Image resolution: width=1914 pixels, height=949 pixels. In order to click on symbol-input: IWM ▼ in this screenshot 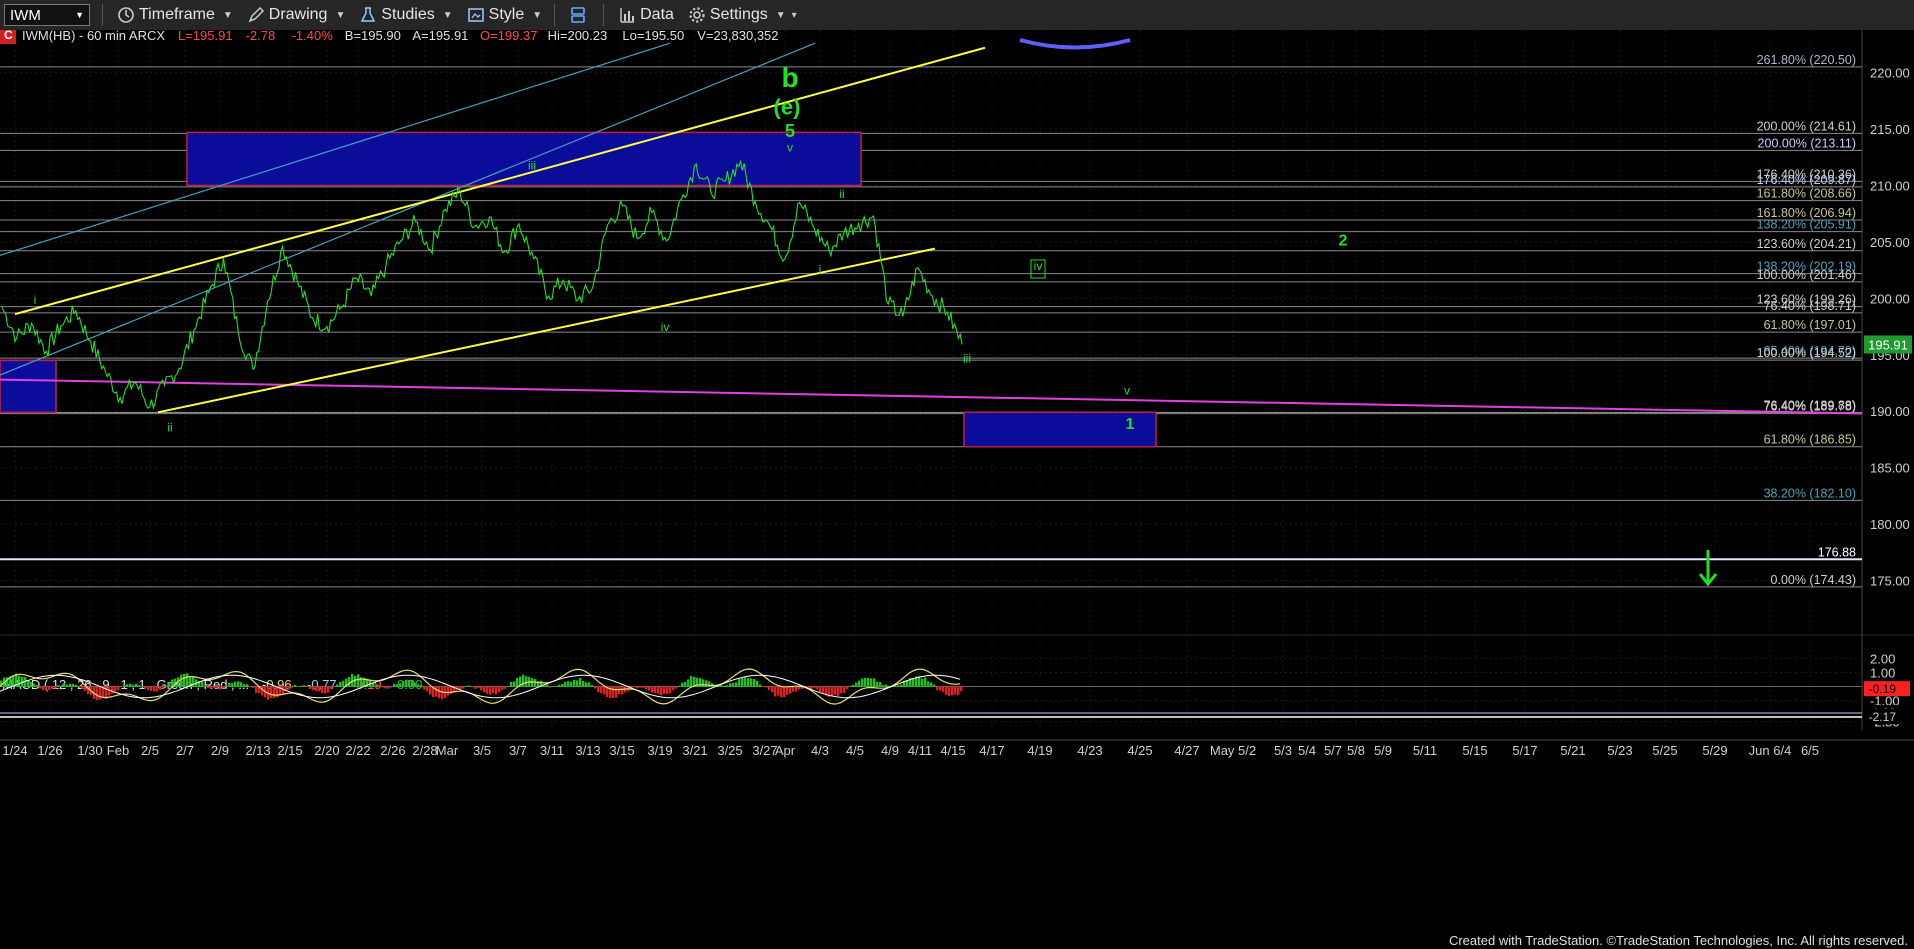, I will do `click(47, 15)`.